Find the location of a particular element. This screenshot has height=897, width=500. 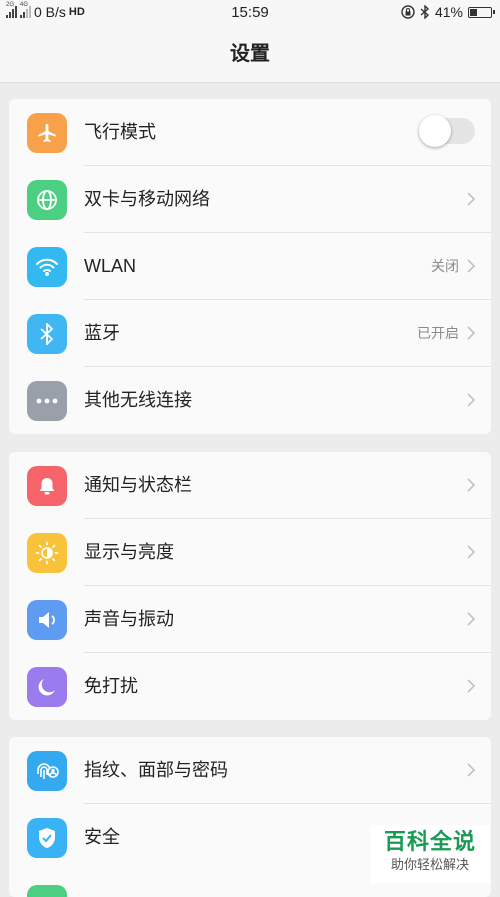

fingerprint-face-password-label: 指纹、面部与密码 is located at coordinates (156, 770).